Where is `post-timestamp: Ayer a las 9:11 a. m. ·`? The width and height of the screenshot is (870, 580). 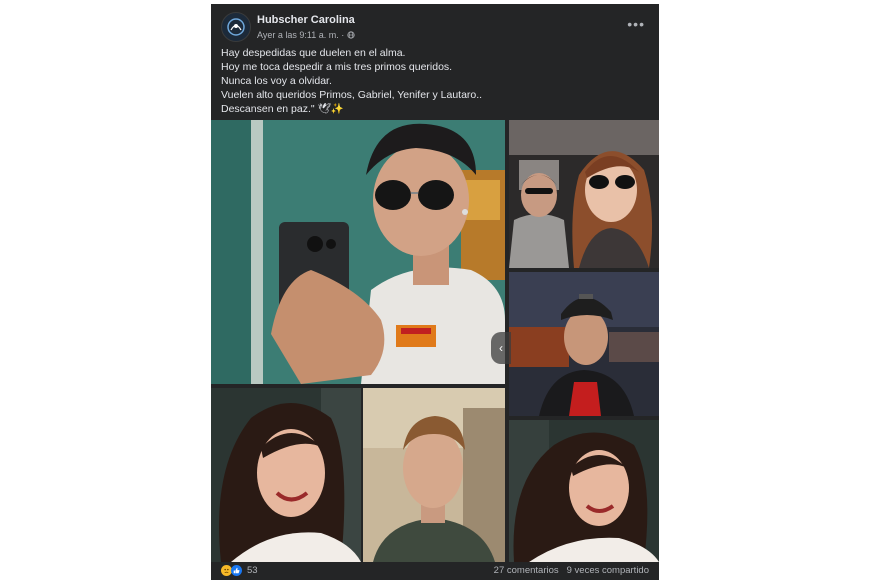 post-timestamp: Ayer a las 9:11 a. m. · is located at coordinates (300, 35).